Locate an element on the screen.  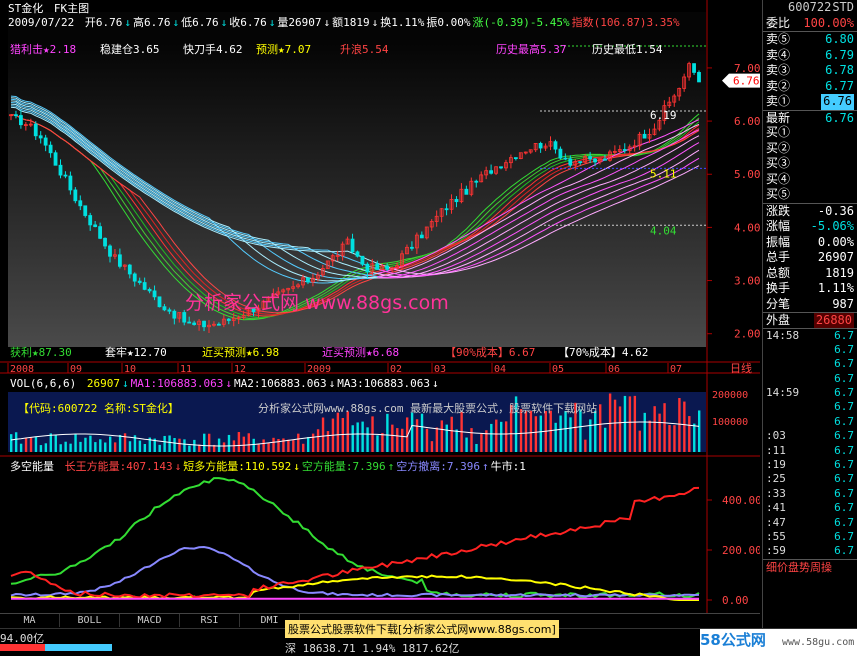
quote-item: ↓ is located at coordinates (272, 22).